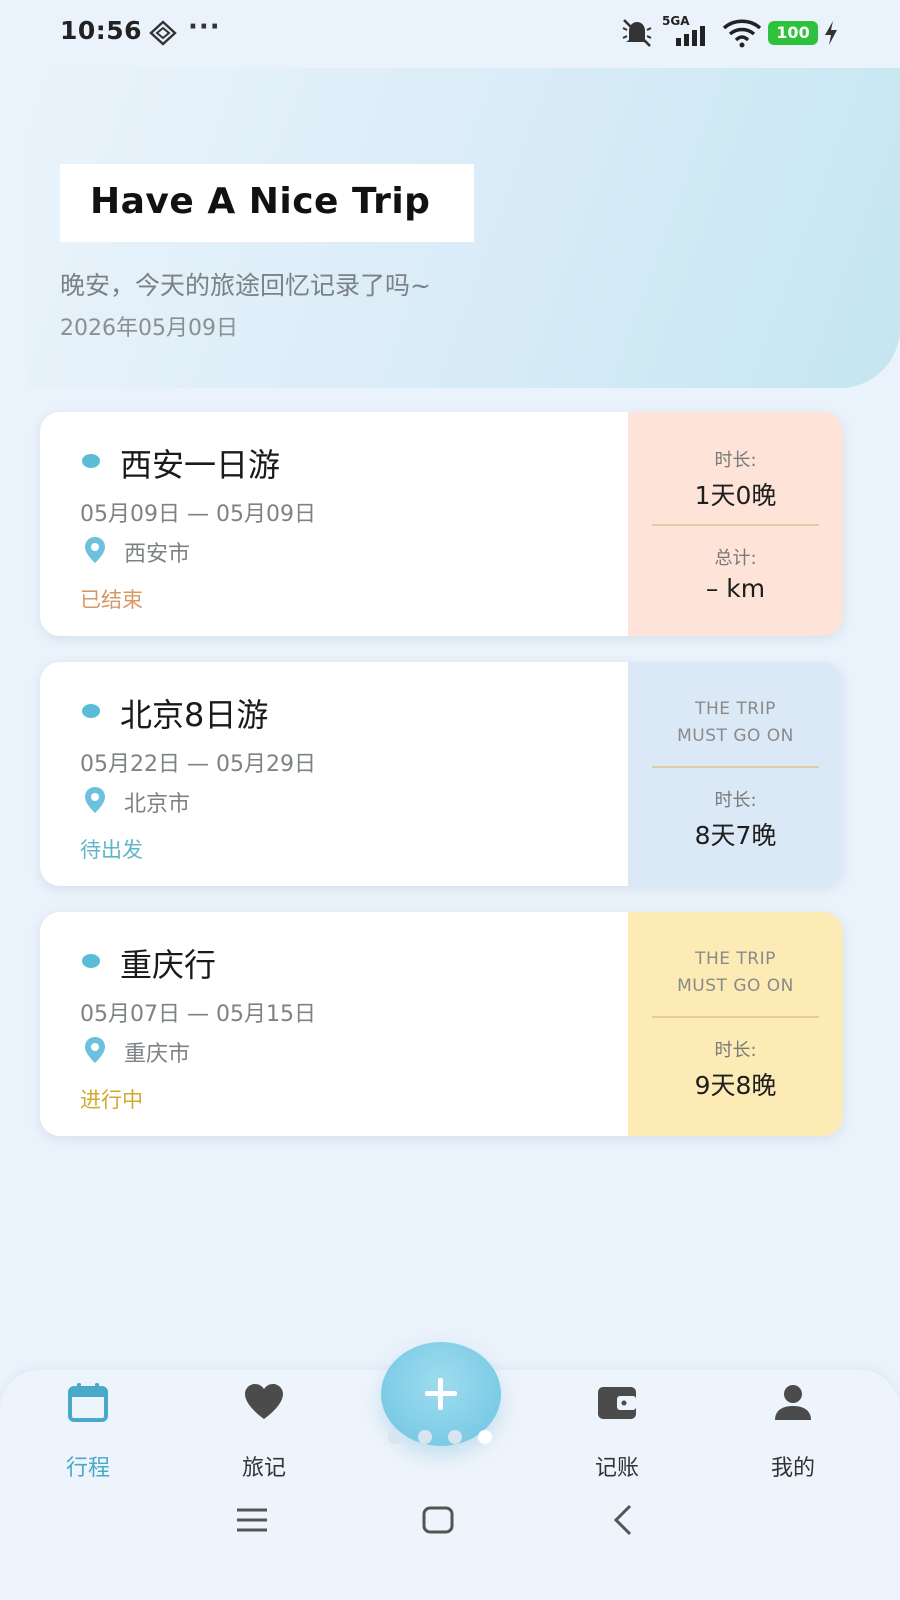  I want to click on trip-summary-panel: THE TRIP MUST GO ON 时长: 9天8晚, so click(735, 1024).